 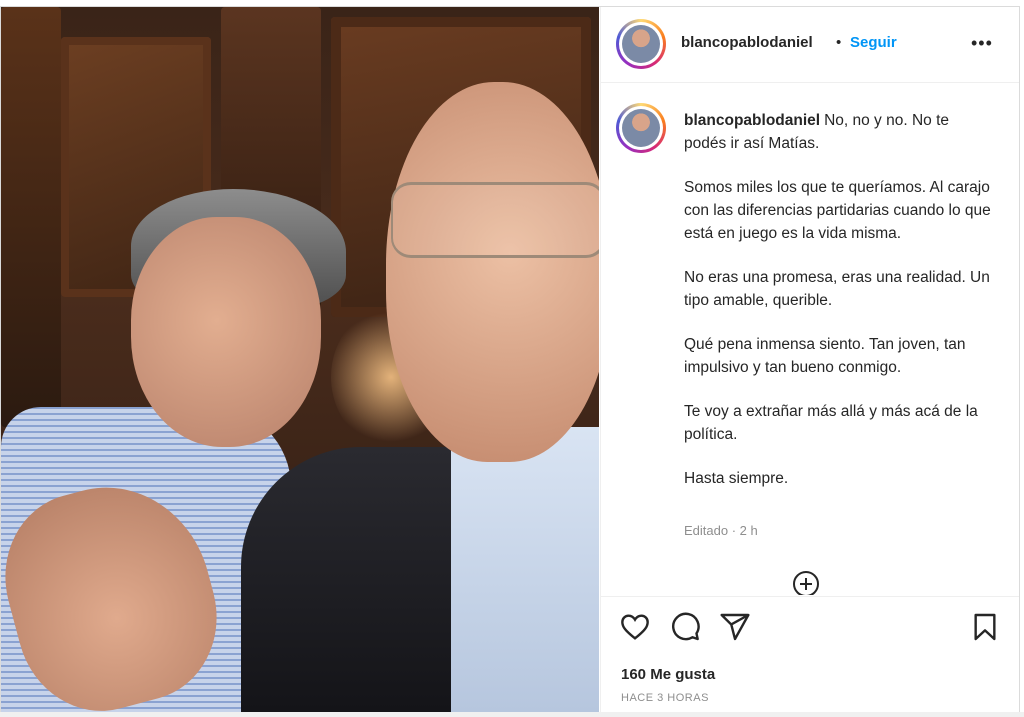 I want to click on send-icon, so click(x=735, y=627).